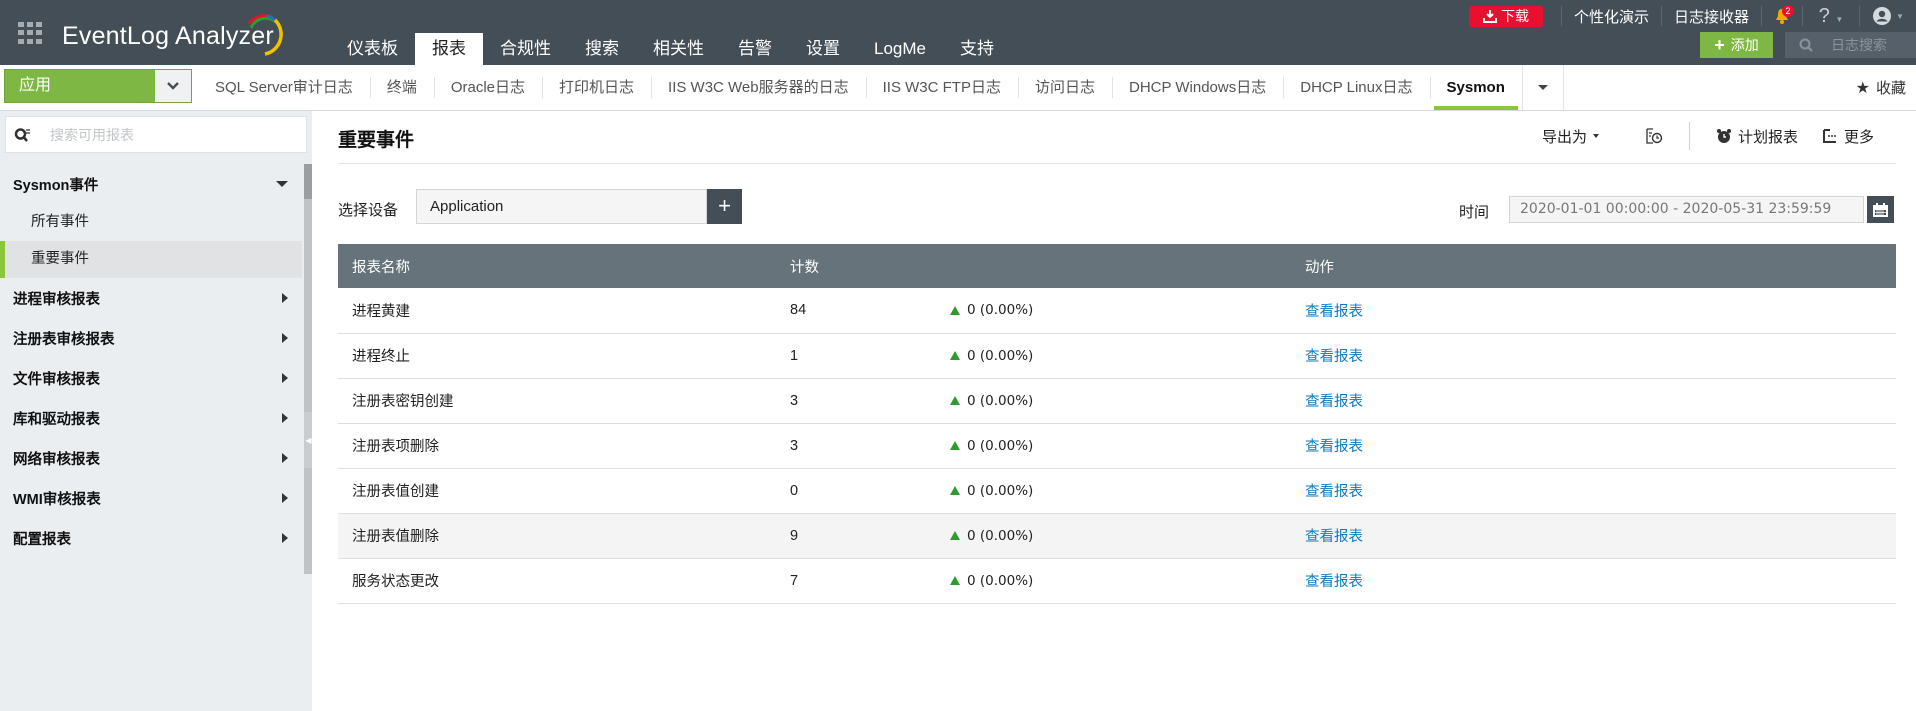 This screenshot has width=1916, height=711. I want to click on nav-settings: 设置, so click(823, 49).